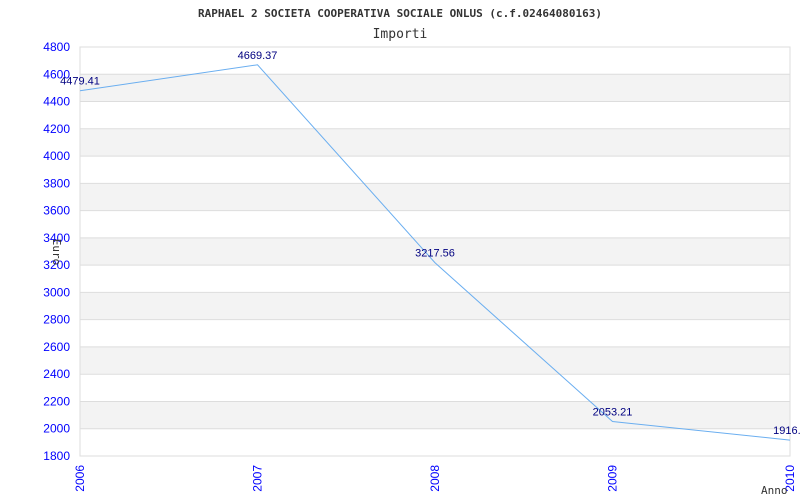  Describe the element at coordinates (435, 478) in the screenshot. I see `x-tick-label: 2008` at that location.